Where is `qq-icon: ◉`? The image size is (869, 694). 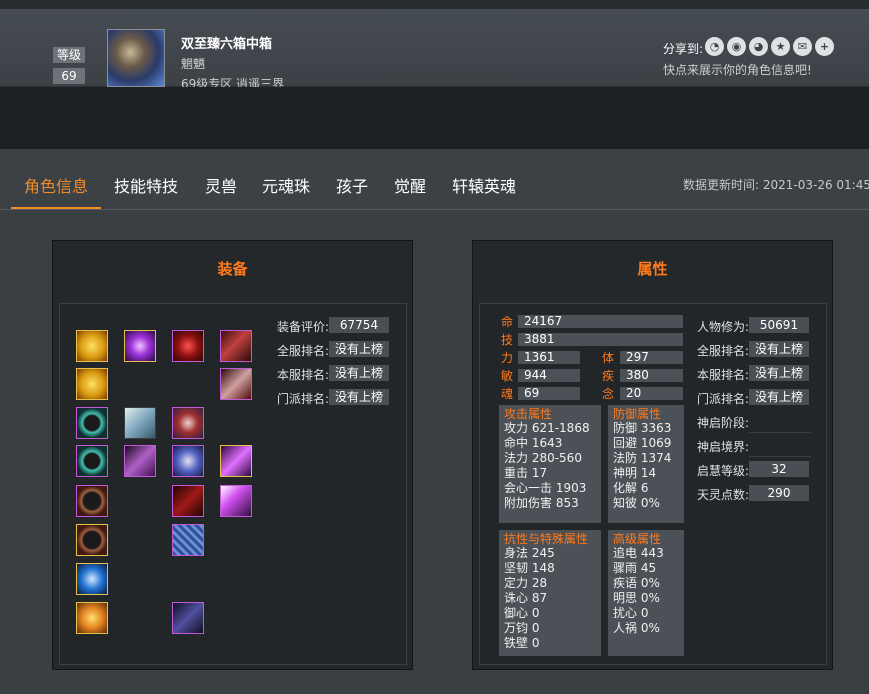 qq-icon: ◉ is located at coordinates (736, 46).